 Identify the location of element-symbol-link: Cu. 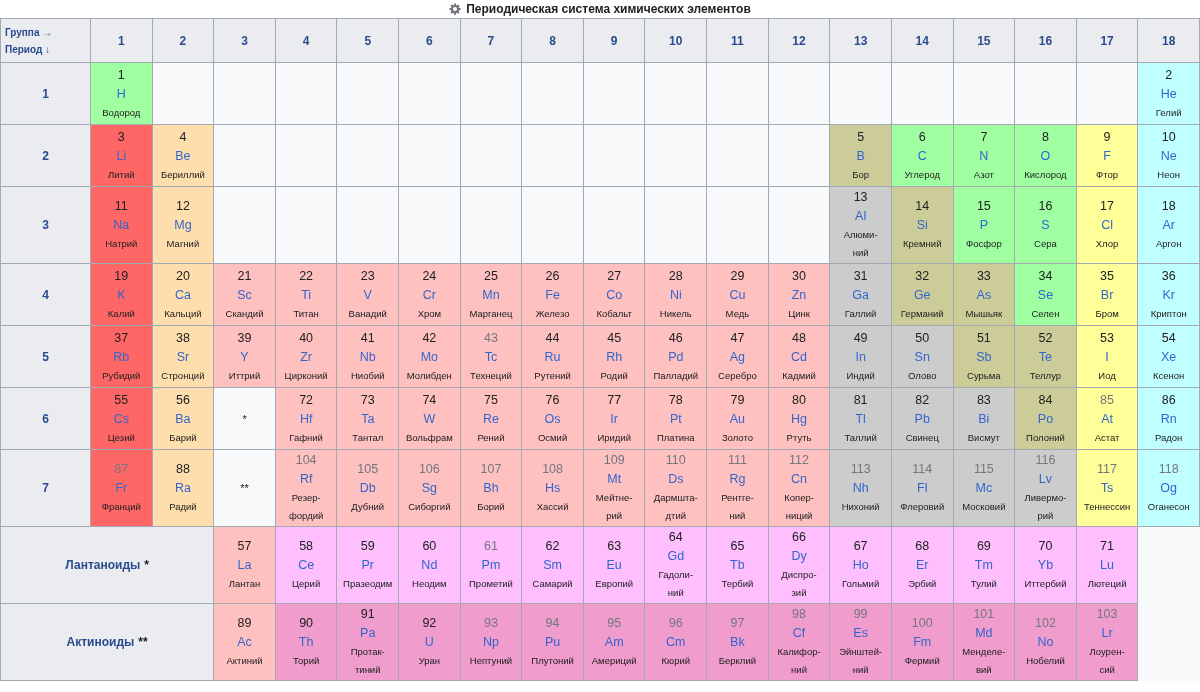
(737, 295).